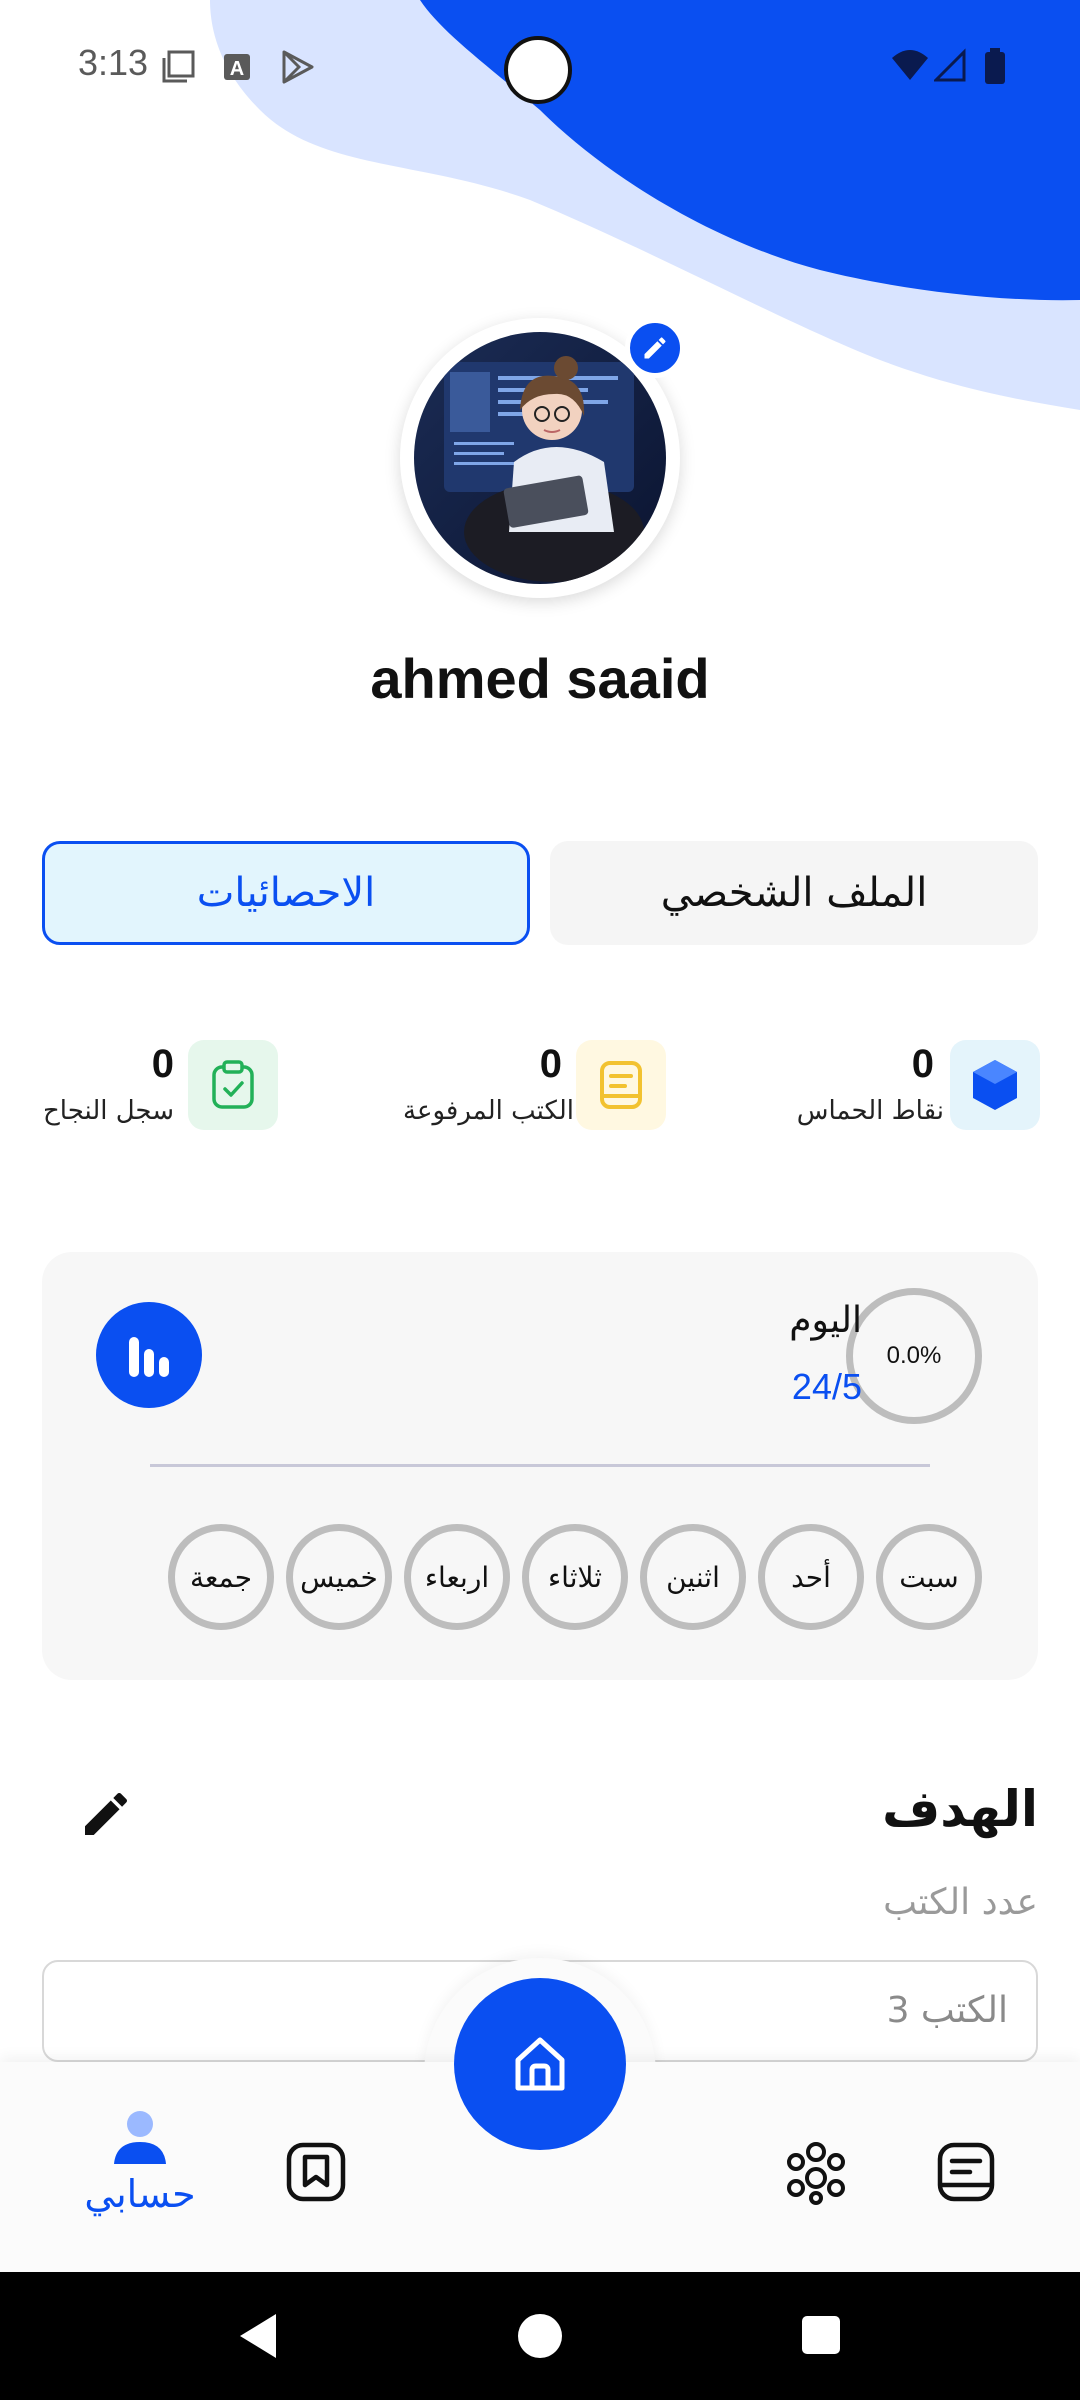  I want to click on today-label: اليوم, so click(825, 1320).